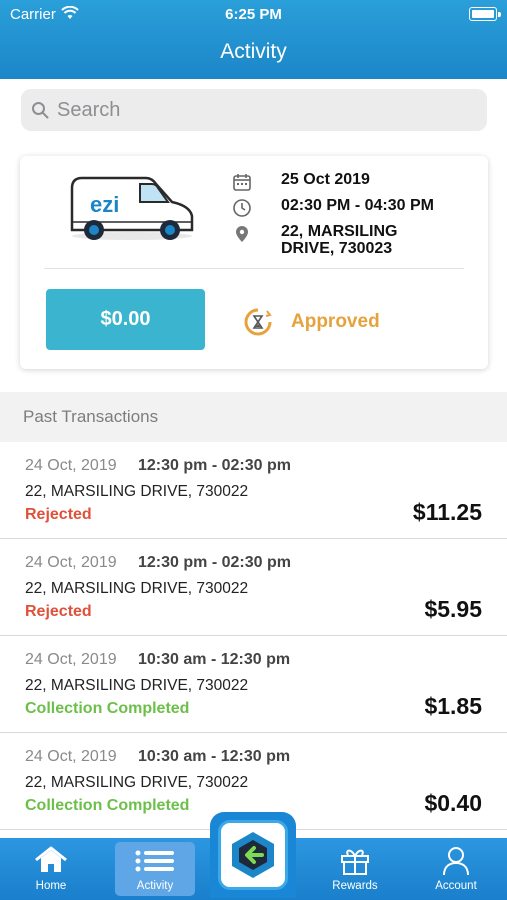  I want to click on status-bar: Carrier 6:25 PM, so click(253, 15).